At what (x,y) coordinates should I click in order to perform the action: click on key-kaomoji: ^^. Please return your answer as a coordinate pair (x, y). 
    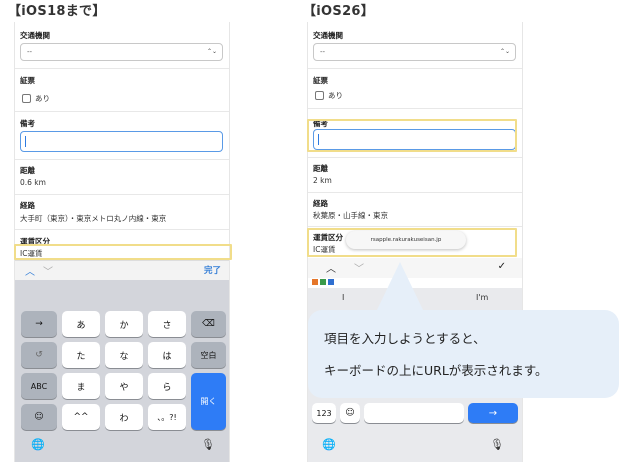
    Looking at the image, I should click on (81, 417).